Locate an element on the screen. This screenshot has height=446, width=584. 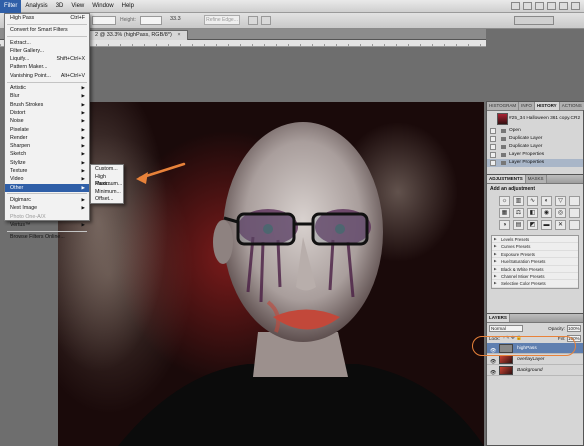
rotate-view-icon is located at coordinates (563, 6).